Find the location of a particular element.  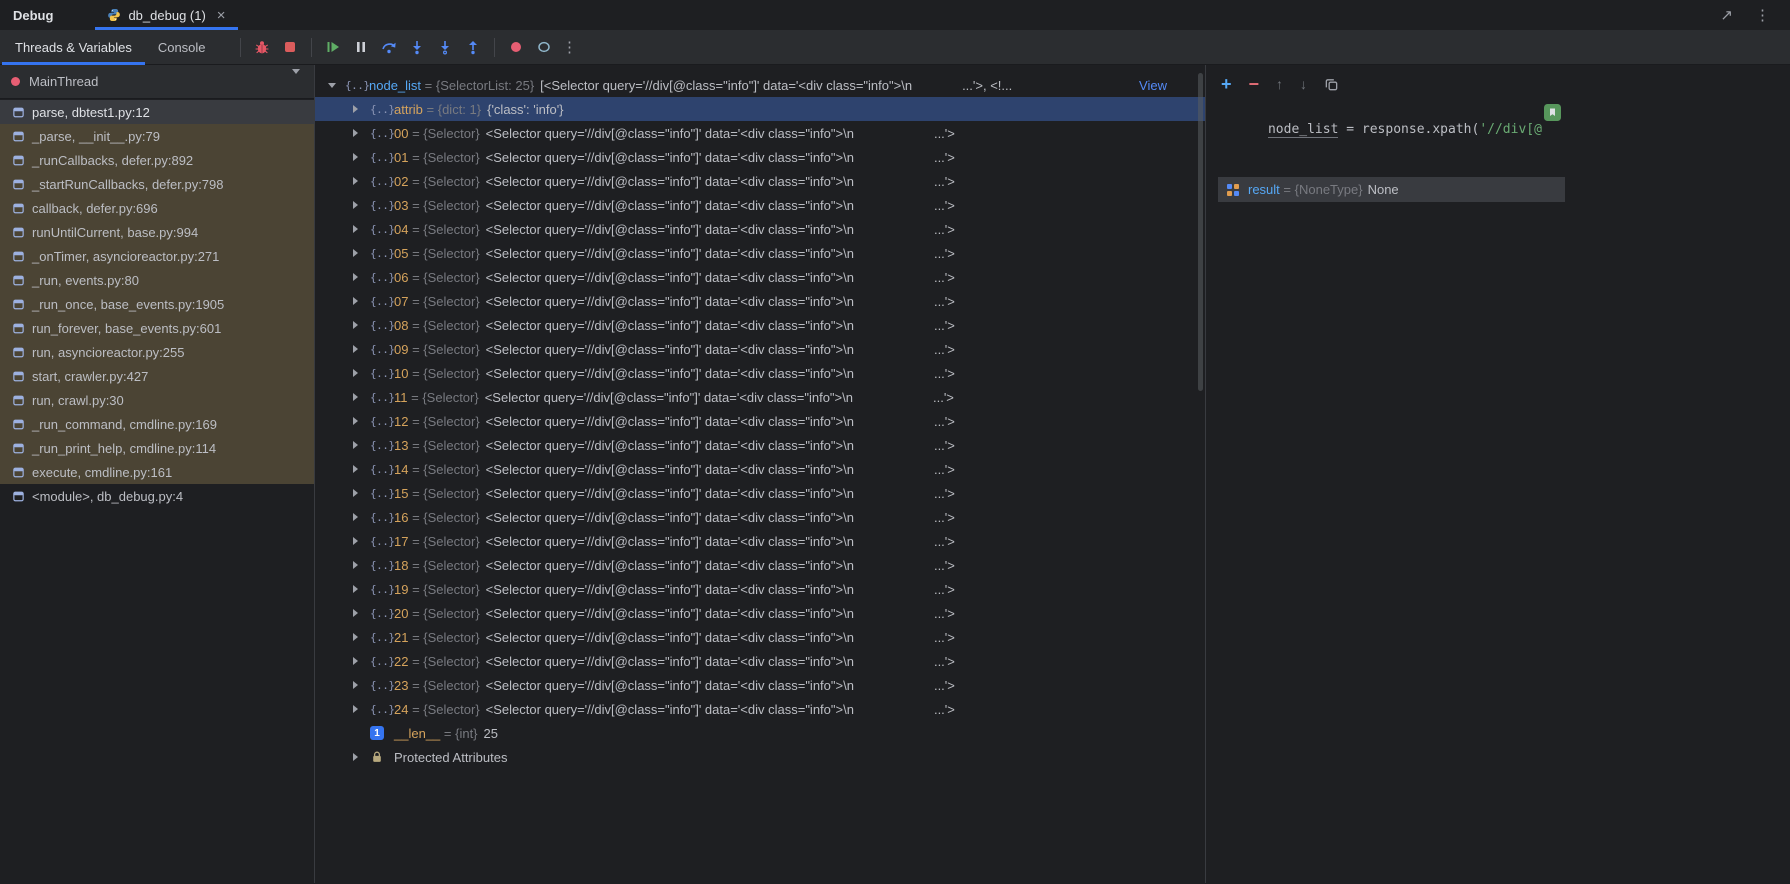

stack-frame-row: callback, defer.py:696 is located at coordinates (157, 208).